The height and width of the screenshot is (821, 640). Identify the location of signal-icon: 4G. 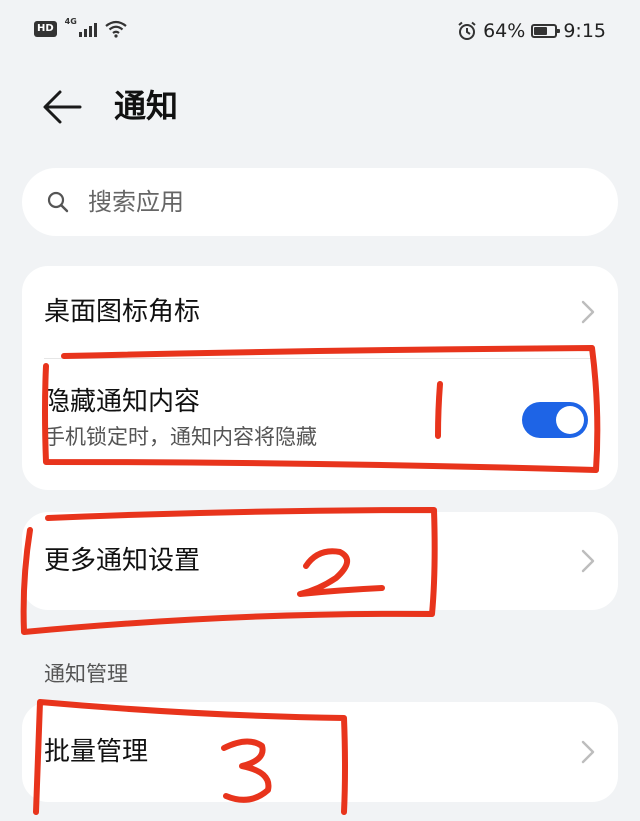
(81, 27).